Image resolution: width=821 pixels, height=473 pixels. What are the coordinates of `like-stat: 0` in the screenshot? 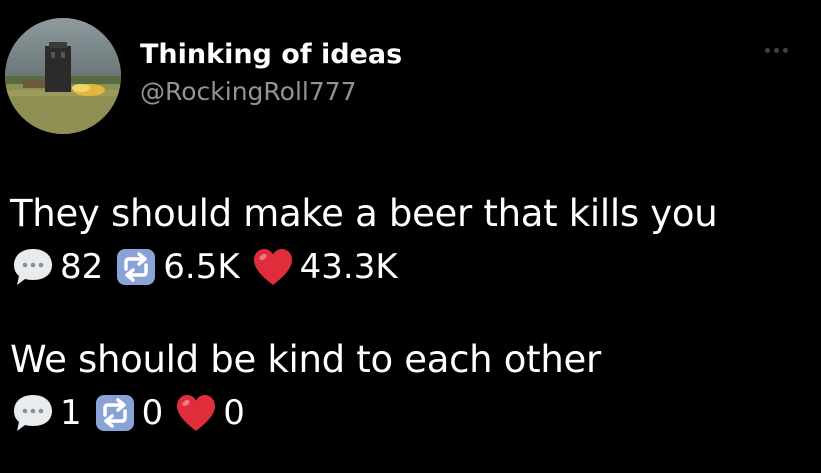 It's located at (209, 413).